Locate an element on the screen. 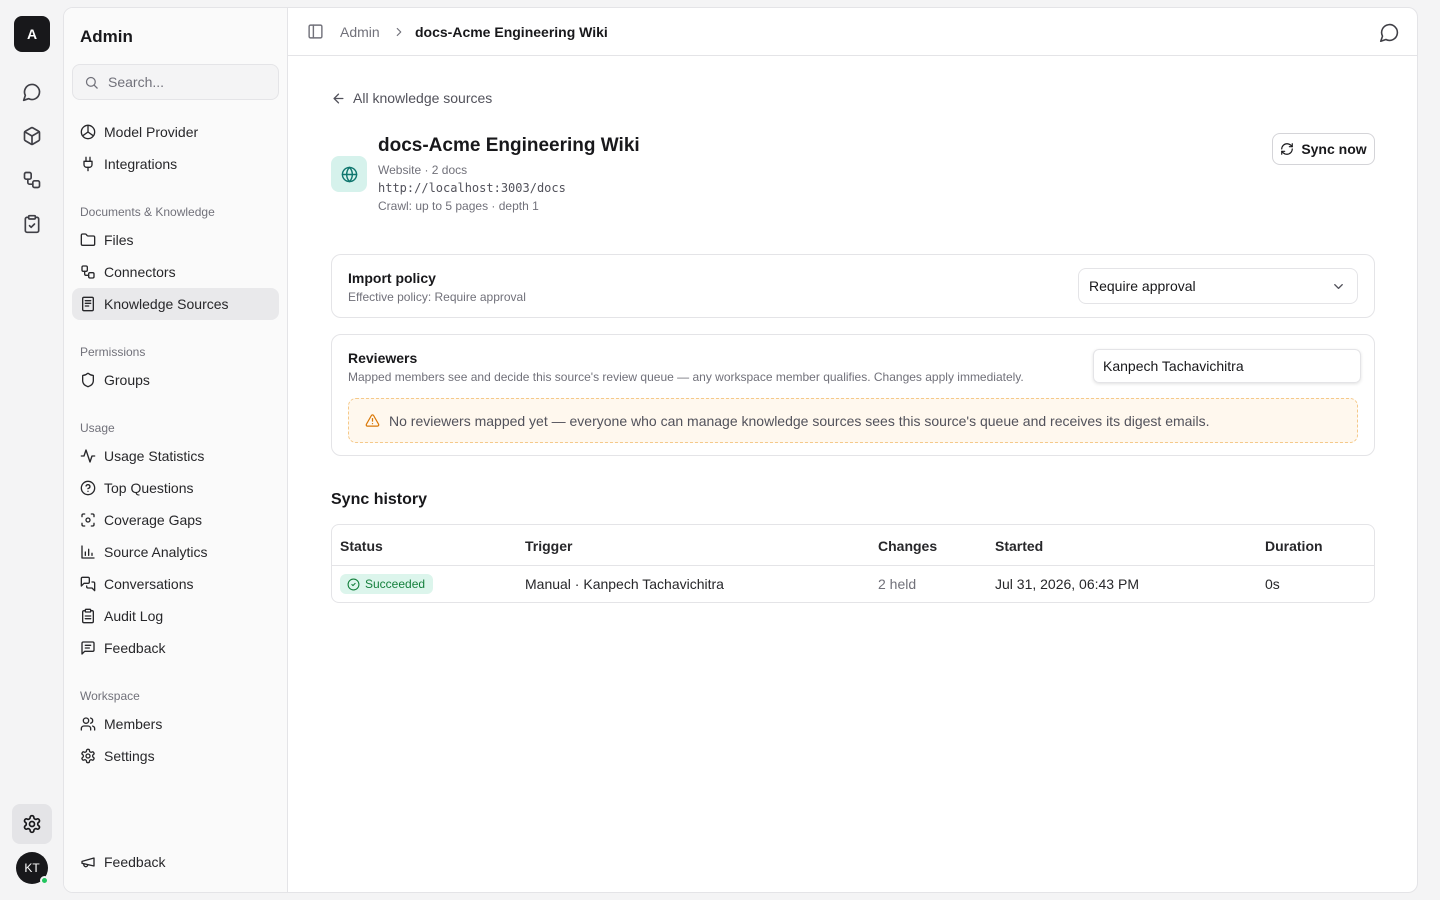 This screenshot has height=900, width=1440. sidebar-item-integrations: Integrations is located at coordinates (175, 164).